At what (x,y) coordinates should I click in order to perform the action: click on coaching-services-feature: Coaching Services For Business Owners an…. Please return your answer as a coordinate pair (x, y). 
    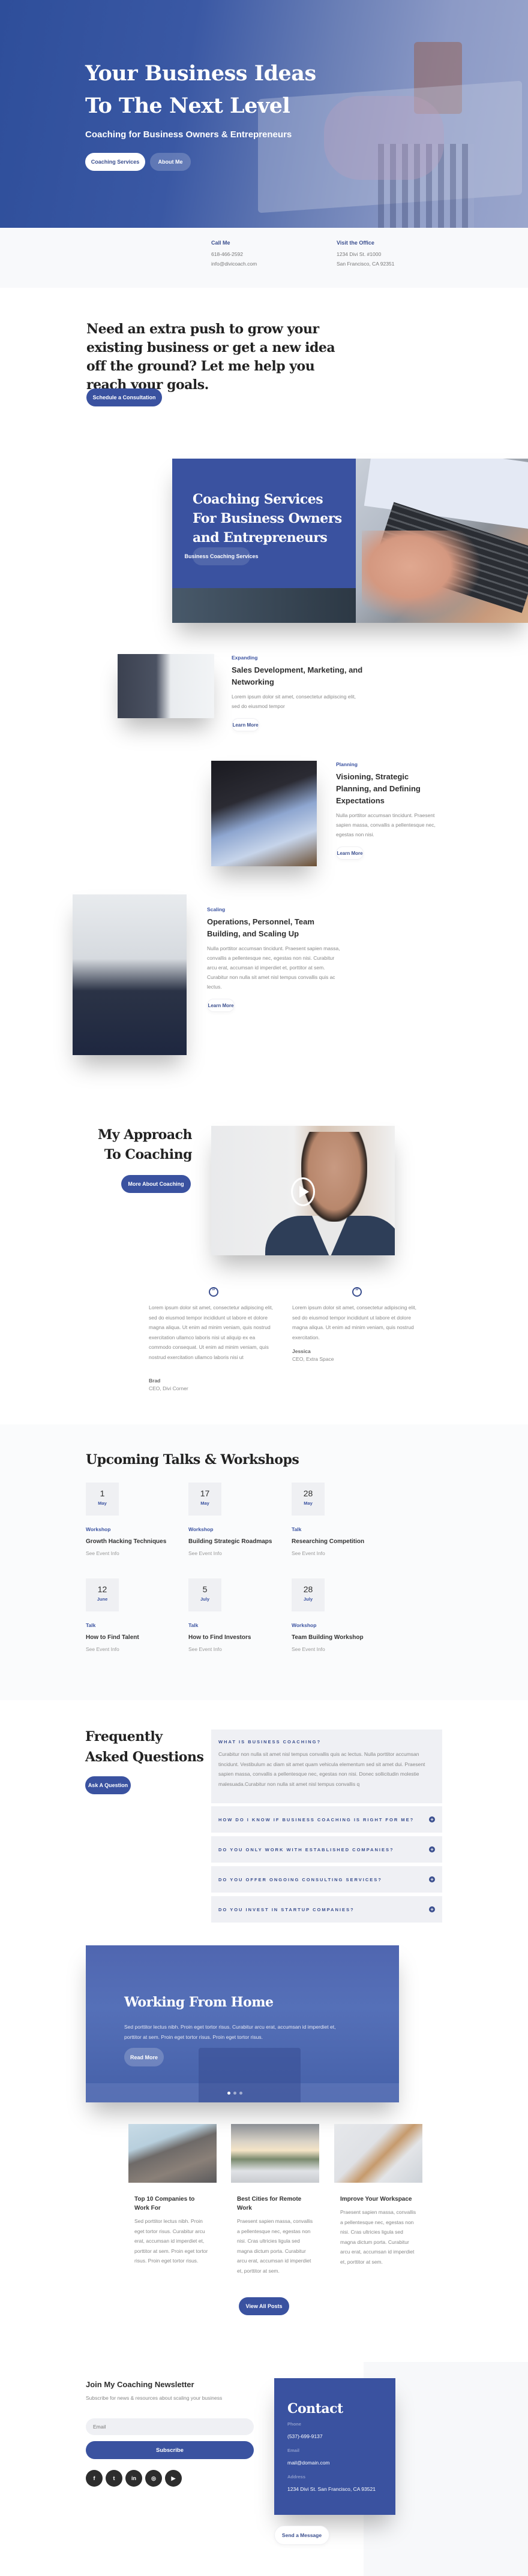
    Looking at the image, I should click on (350, 541).